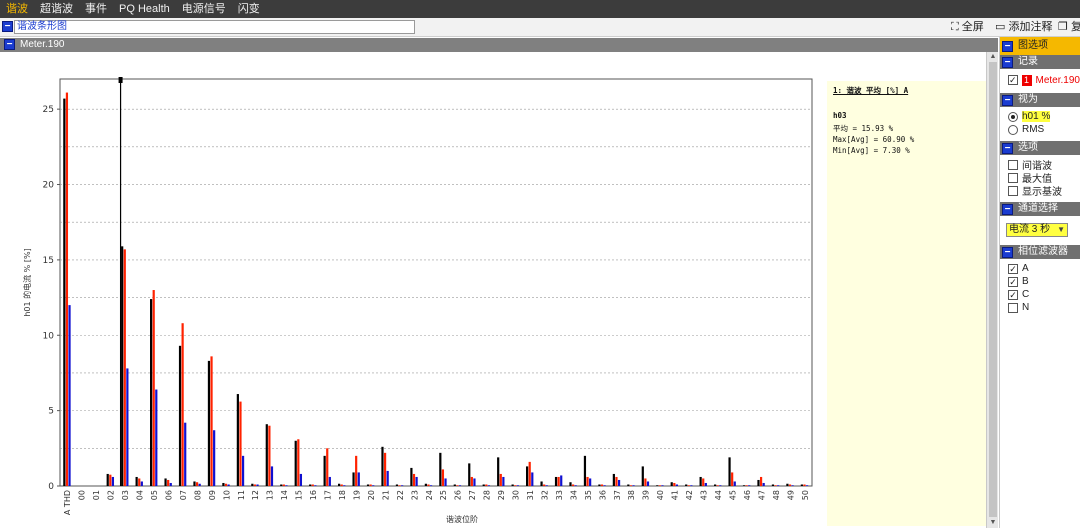  What do you see at coordinates (805, 495) in the screenshot?
I see `x-tick-label: 50` at bounding box center [805, 495].